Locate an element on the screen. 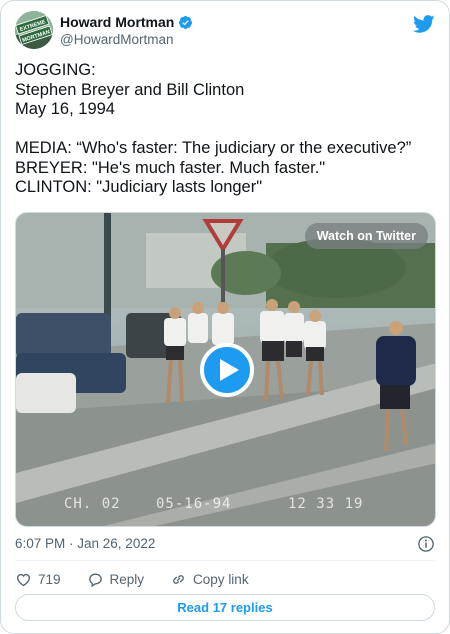  vhs-channel-overlay: CH. 02 is located at coordinates (92, 504).